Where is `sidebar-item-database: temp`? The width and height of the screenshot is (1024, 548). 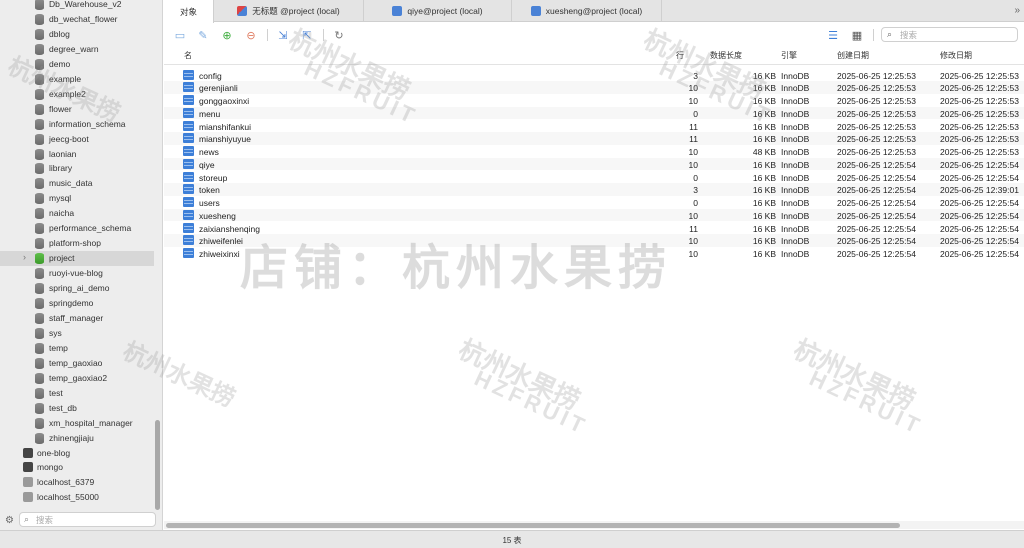
sidebar-item-database: temp is located at coordinates (77, 348).